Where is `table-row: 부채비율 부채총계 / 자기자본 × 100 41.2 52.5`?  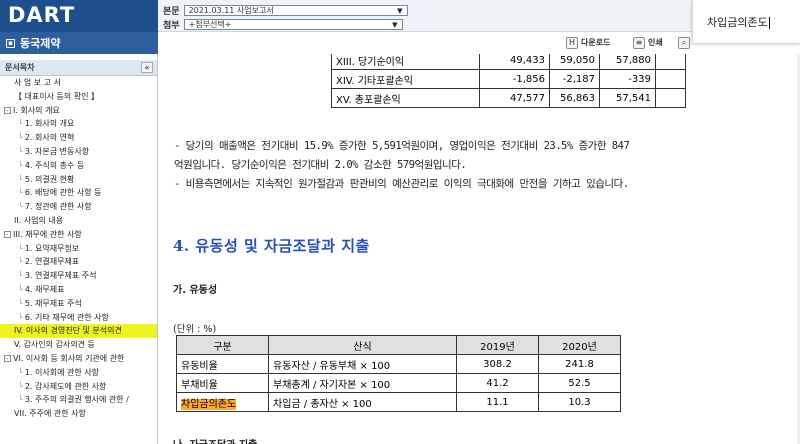 table-row: 부채비율 부채총계 / 자기자본 × 100 41.2 52.5 is located at coordinates (398, 383).